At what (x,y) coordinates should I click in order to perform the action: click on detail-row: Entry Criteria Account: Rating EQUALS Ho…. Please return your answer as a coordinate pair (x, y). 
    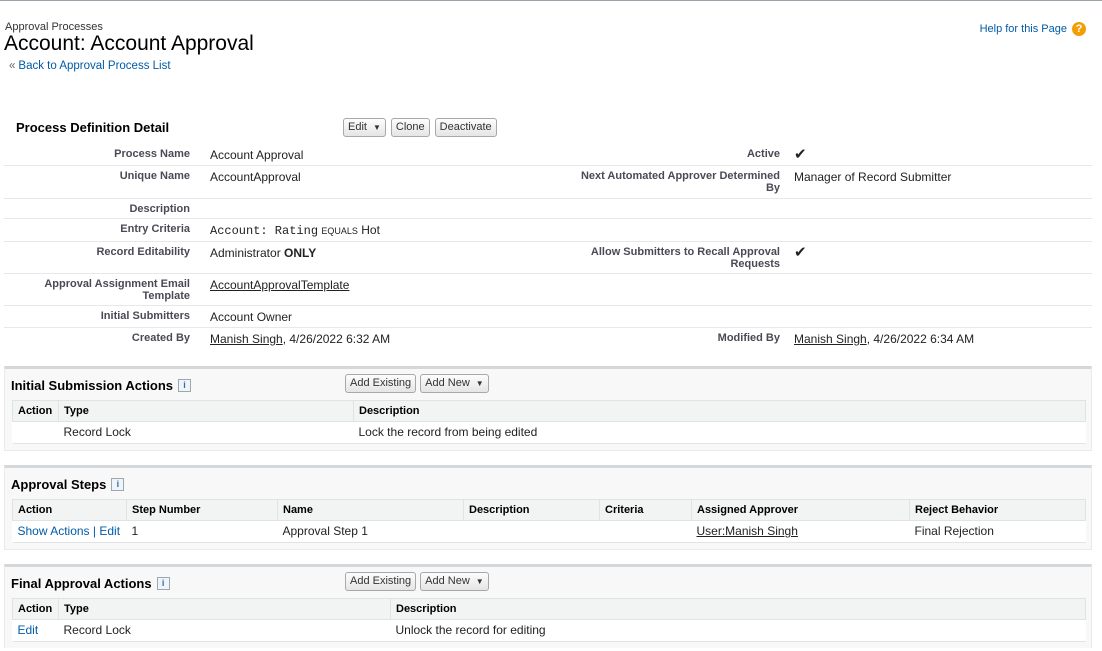
    Looking at the image, I should click on (548, 230).